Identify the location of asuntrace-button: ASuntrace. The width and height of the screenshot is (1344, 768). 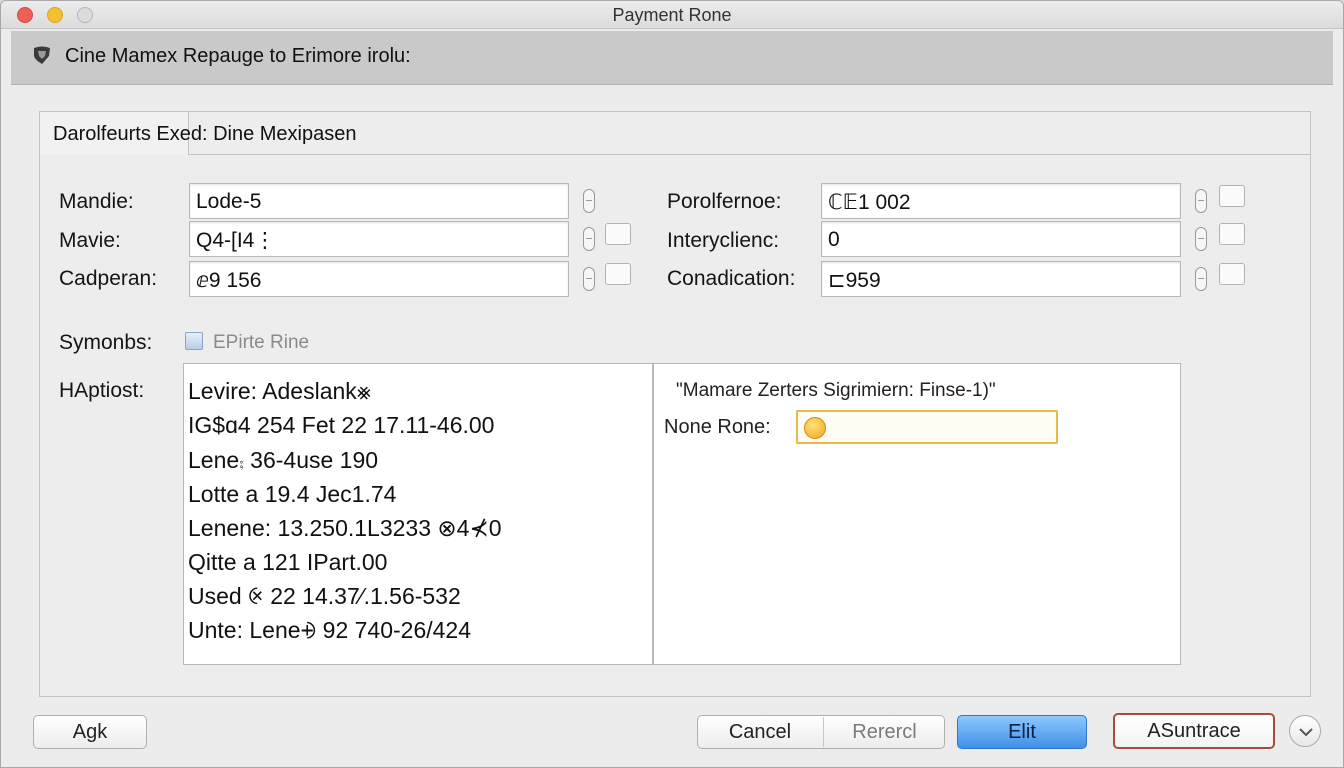
(1194, 731).